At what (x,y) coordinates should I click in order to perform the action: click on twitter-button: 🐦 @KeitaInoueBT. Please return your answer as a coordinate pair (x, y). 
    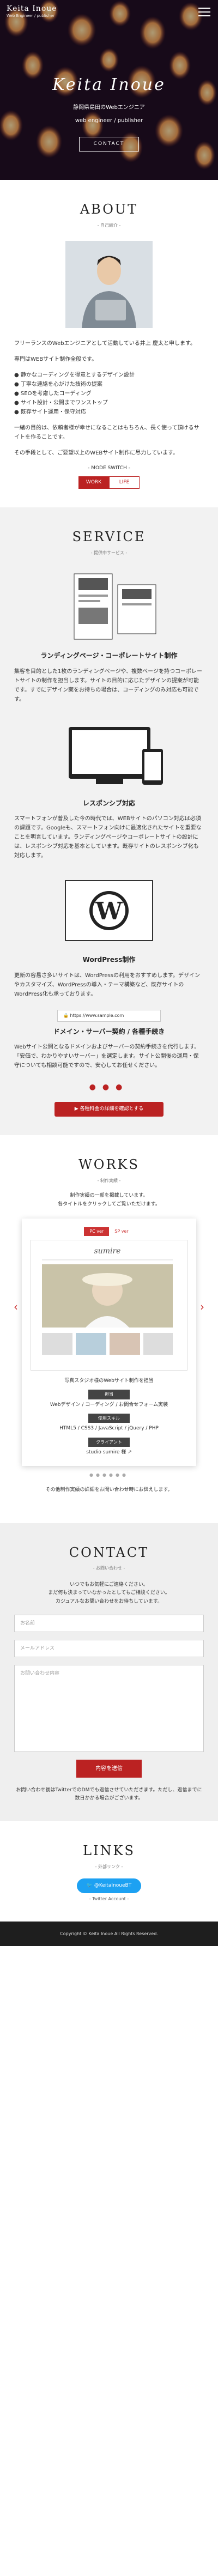
    Looking at the image, I should click on (109, 1886).